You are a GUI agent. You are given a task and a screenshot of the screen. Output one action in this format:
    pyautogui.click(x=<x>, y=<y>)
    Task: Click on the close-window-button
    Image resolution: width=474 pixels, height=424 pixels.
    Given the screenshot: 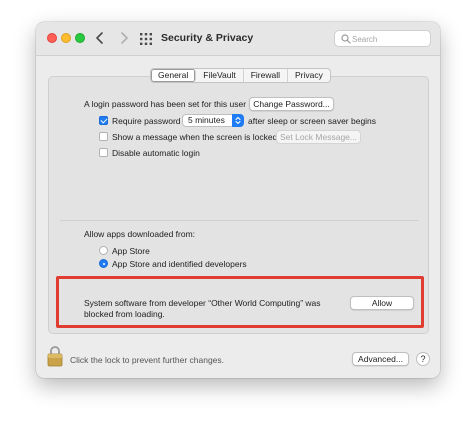 What is the action you would take?
    pyautogui.click(x=52, y=38)
    